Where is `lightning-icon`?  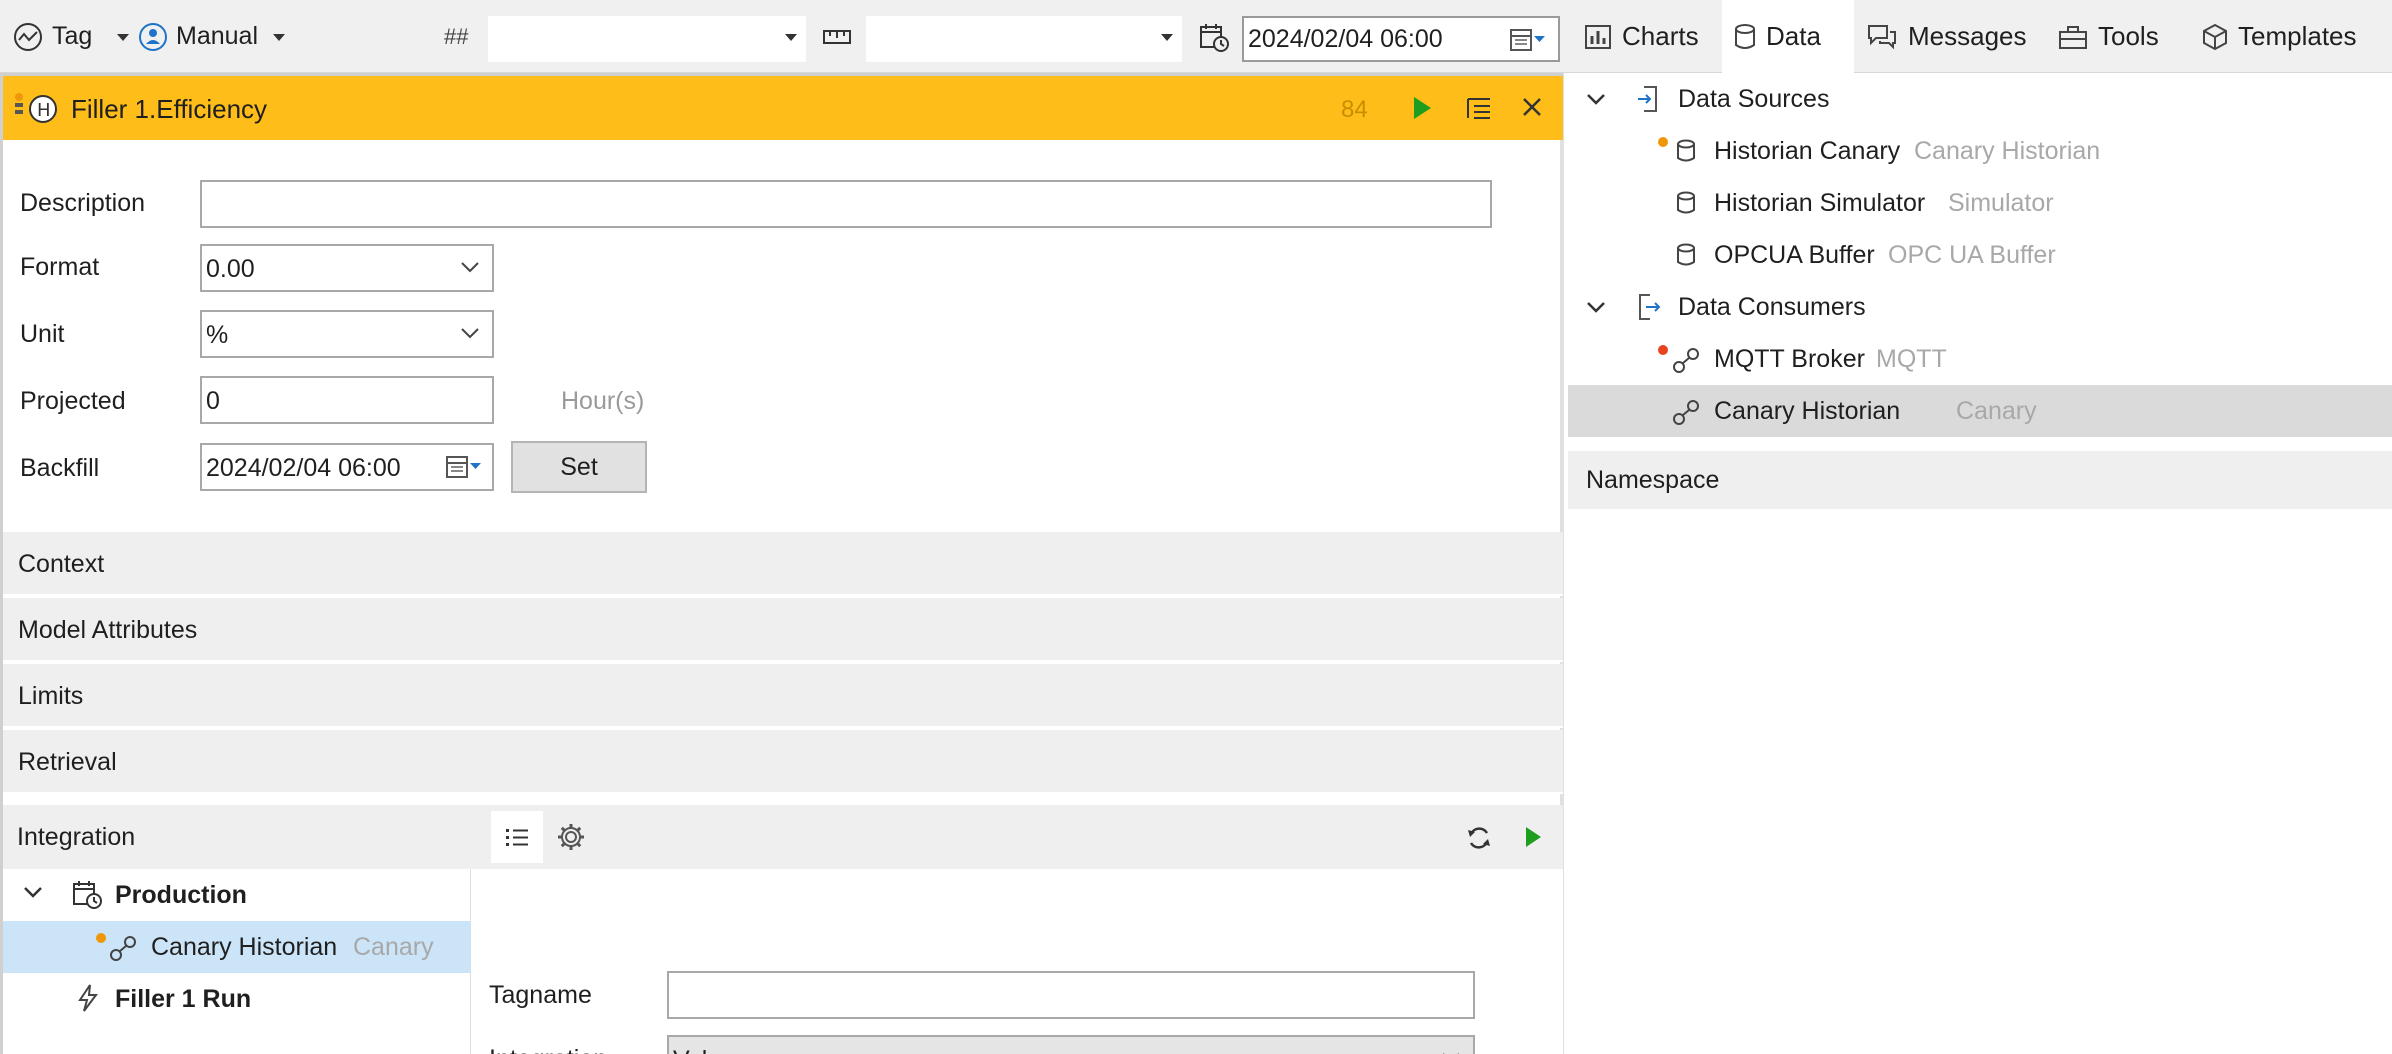 lightning-icon is located at coordinates (88, 998).